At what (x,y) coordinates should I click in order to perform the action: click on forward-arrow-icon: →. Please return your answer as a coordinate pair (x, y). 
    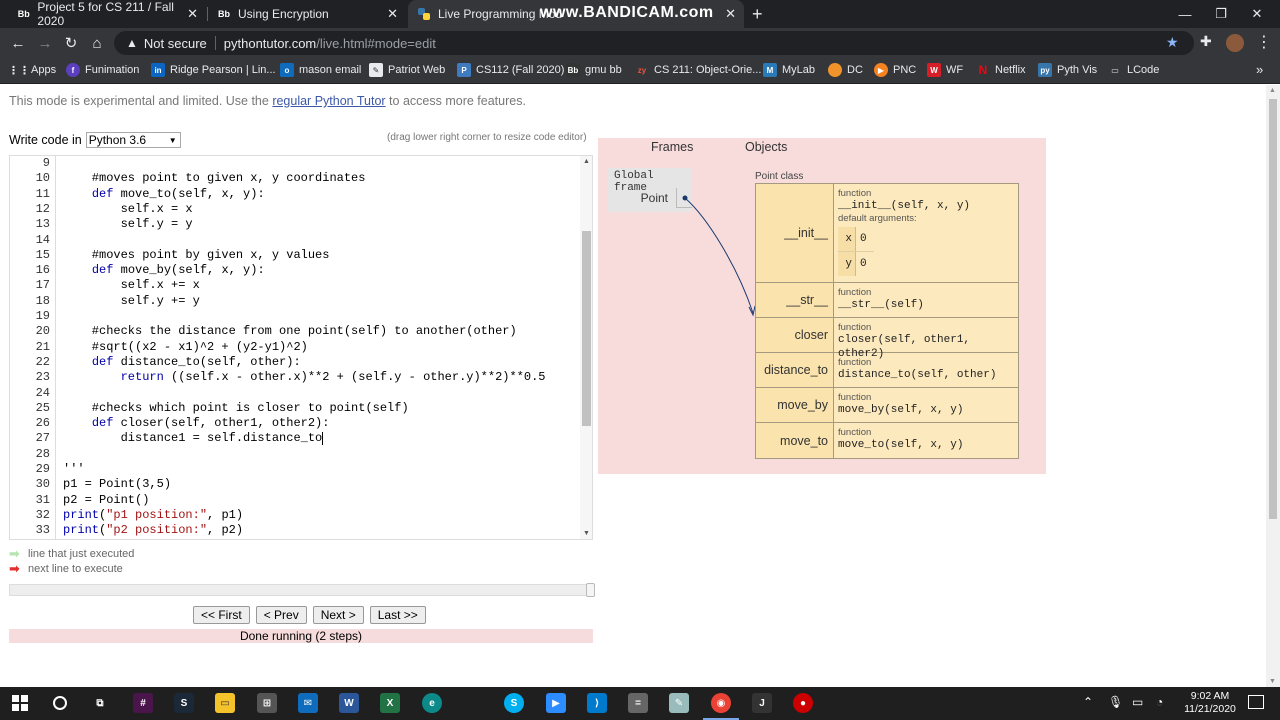
    Looking at the image, I should click on (45, 43).